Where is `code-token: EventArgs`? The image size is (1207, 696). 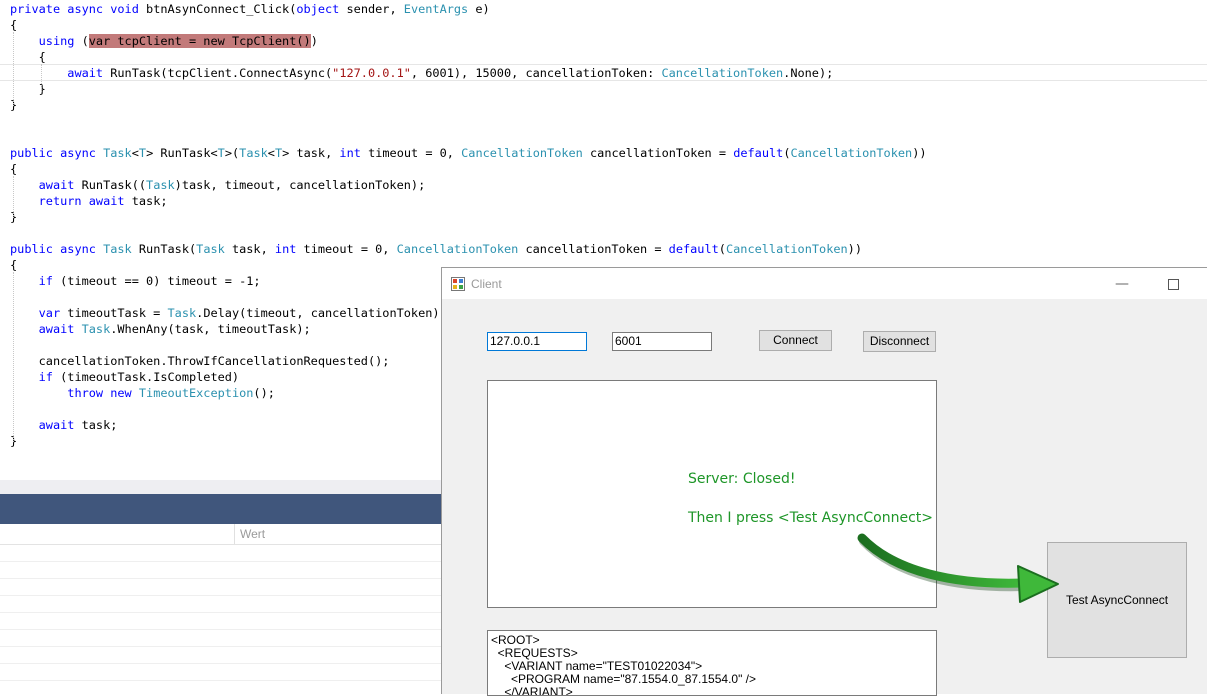
code-token: EventArgs is located at coordinates (439, 9).